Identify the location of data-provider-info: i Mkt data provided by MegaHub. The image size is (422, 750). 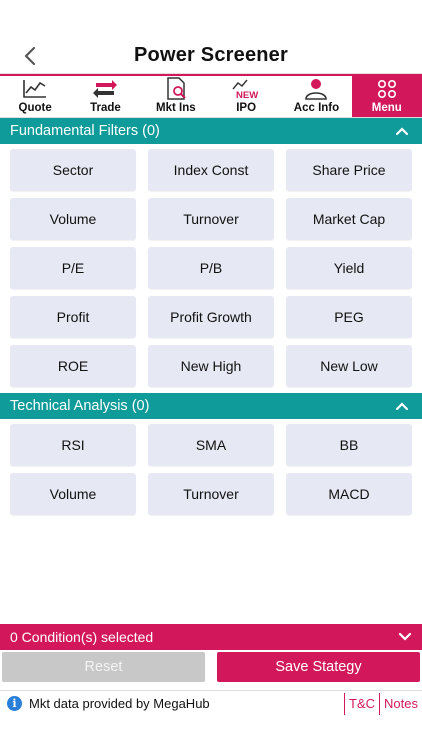
(172, 703).